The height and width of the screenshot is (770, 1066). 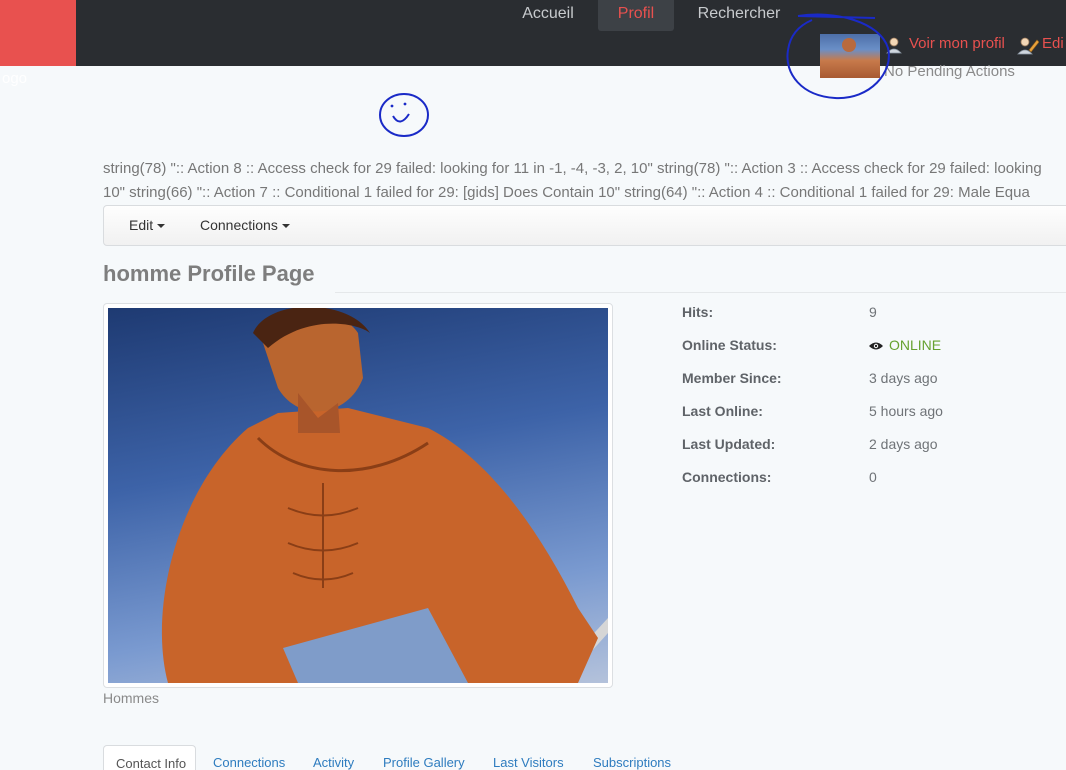 What do you see at coordinates (333, 762) in the screenshot?
I see `tab-activity: Activity` at bounding box center [333, 762].